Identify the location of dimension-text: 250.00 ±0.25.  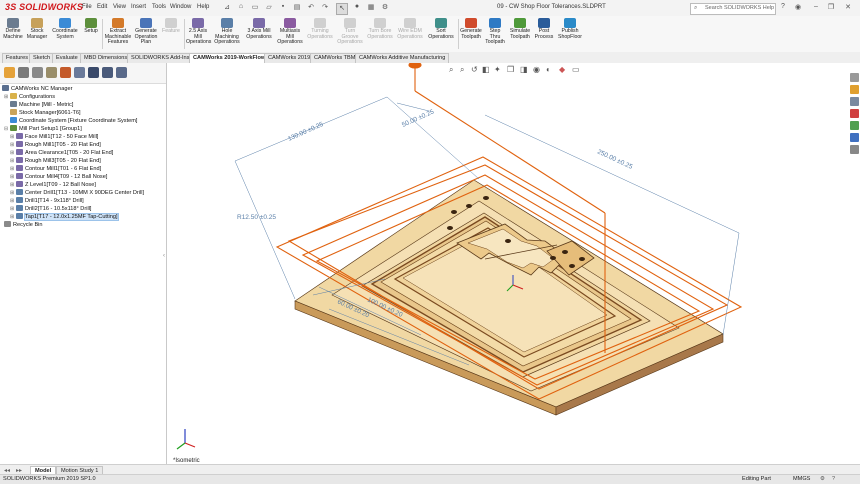
(615, 159).